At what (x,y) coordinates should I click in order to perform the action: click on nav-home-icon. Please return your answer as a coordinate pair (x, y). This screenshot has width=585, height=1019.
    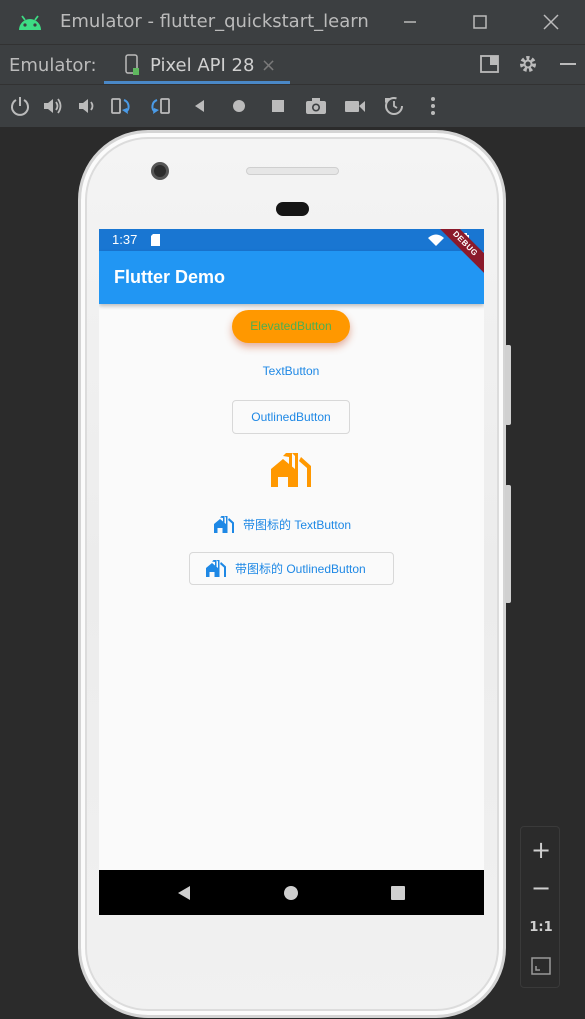
    Looking at the image, I should click on (291, 893).